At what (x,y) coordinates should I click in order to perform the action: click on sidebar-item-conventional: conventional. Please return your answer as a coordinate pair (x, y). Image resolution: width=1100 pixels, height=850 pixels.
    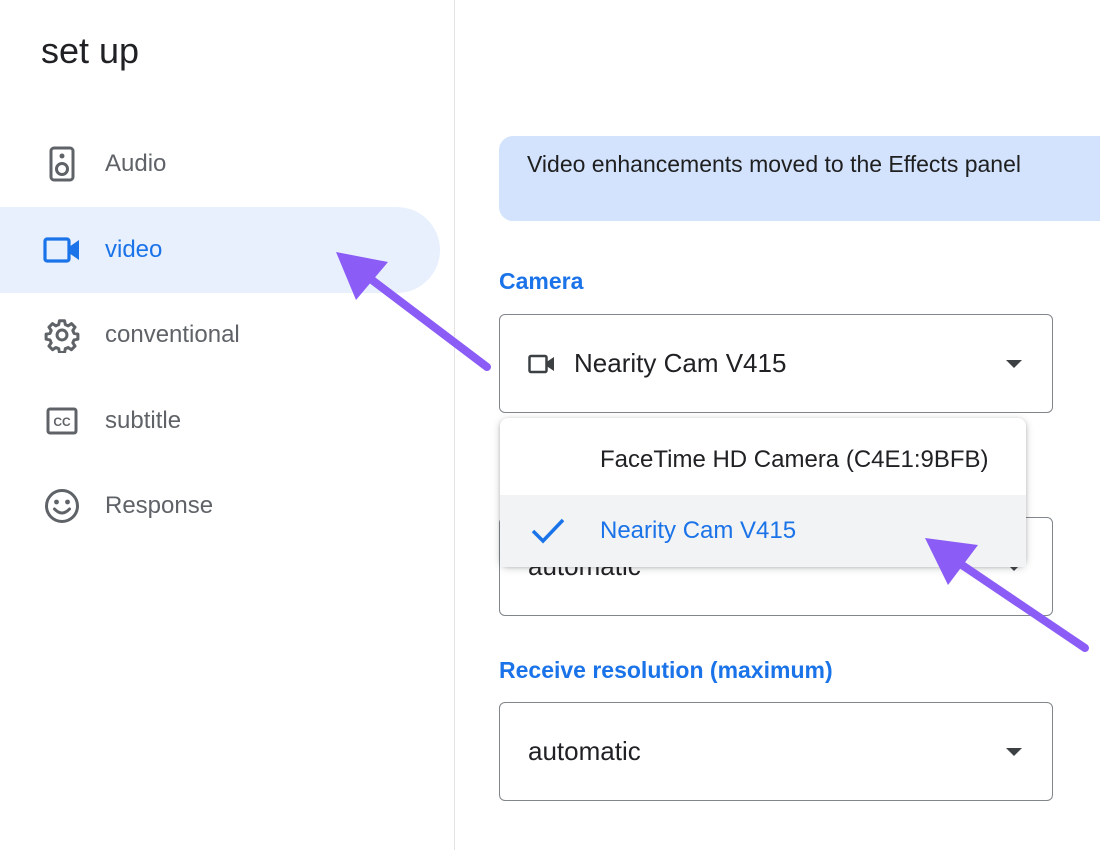
    Looking at the image, I should click on (220, 335).